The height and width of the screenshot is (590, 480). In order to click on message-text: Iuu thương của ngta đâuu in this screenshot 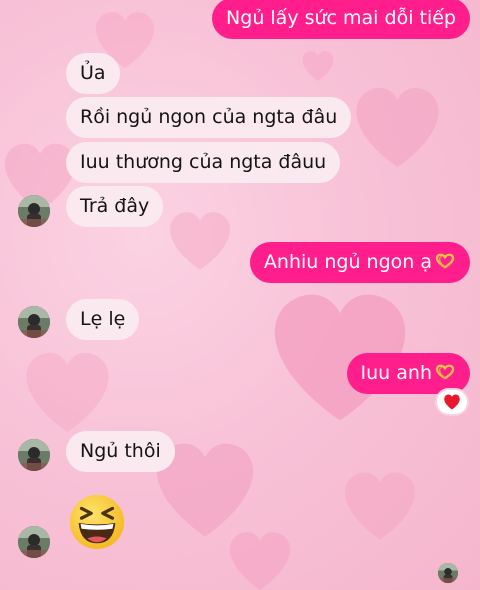, I will do `click(203, 162)`.